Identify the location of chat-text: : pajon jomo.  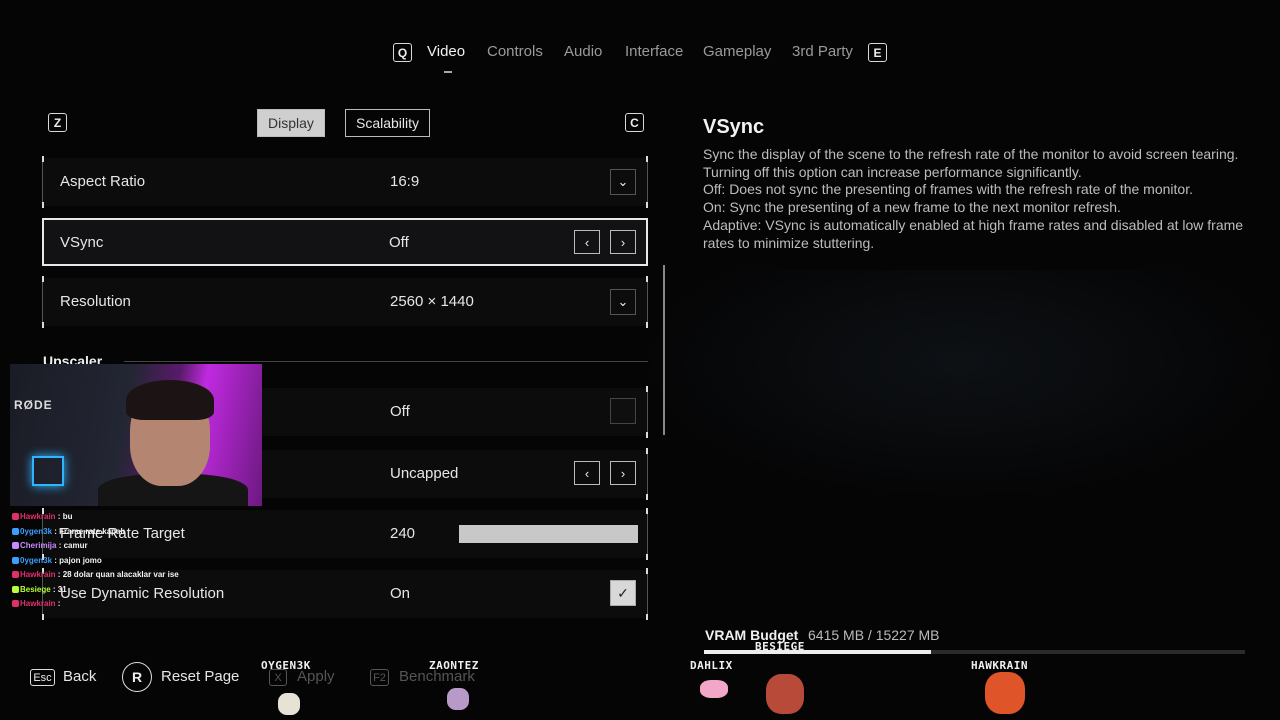
(77, 560).